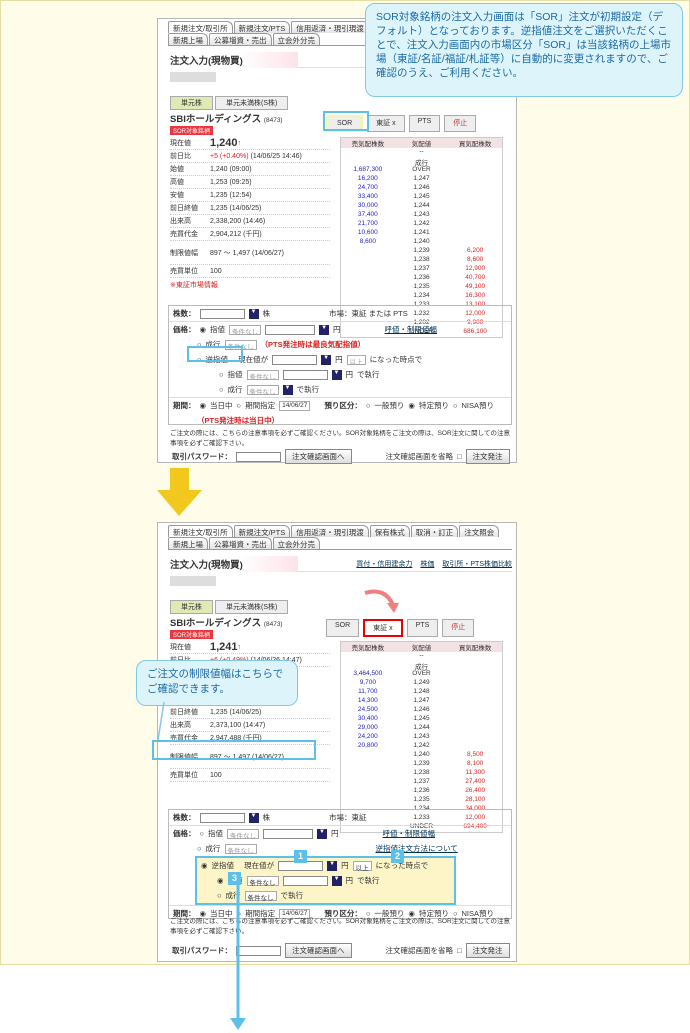 The width and height of the screenshot is (690, 1033). Describe the element at coordinates (393, 700) in the screenshot. I see `book-row: 14,300 1,247` at that location.